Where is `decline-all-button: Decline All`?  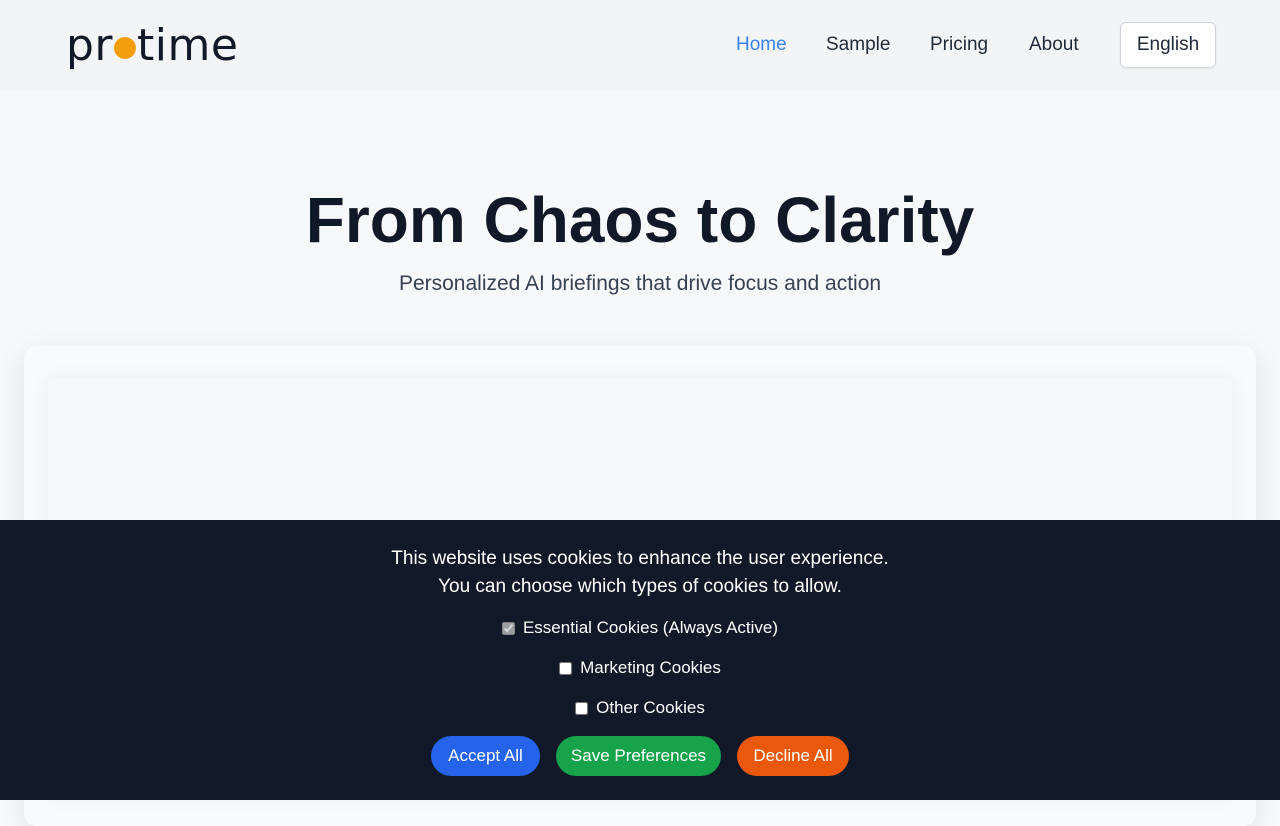 decline-all-button: Decline All is located at coordinates (793, 756).